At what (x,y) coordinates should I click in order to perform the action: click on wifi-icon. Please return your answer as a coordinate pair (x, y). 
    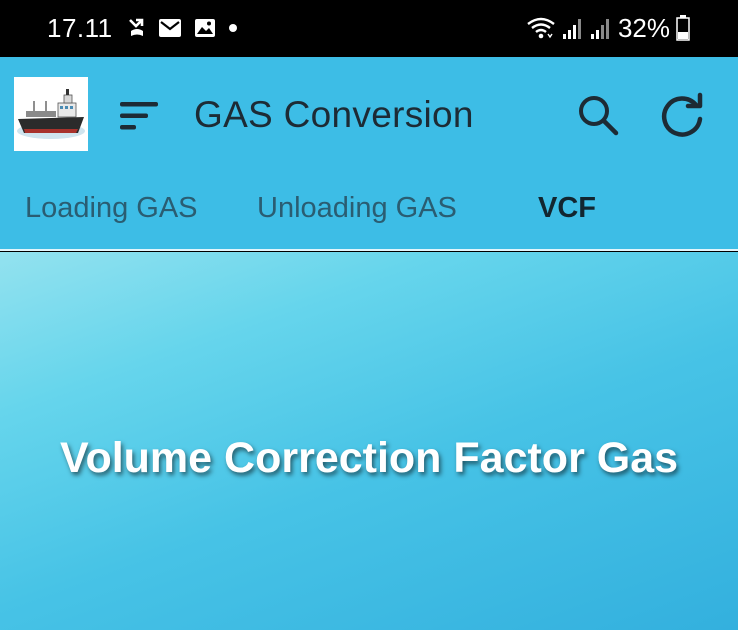
    Looking at the image, I should click on (541, 28).